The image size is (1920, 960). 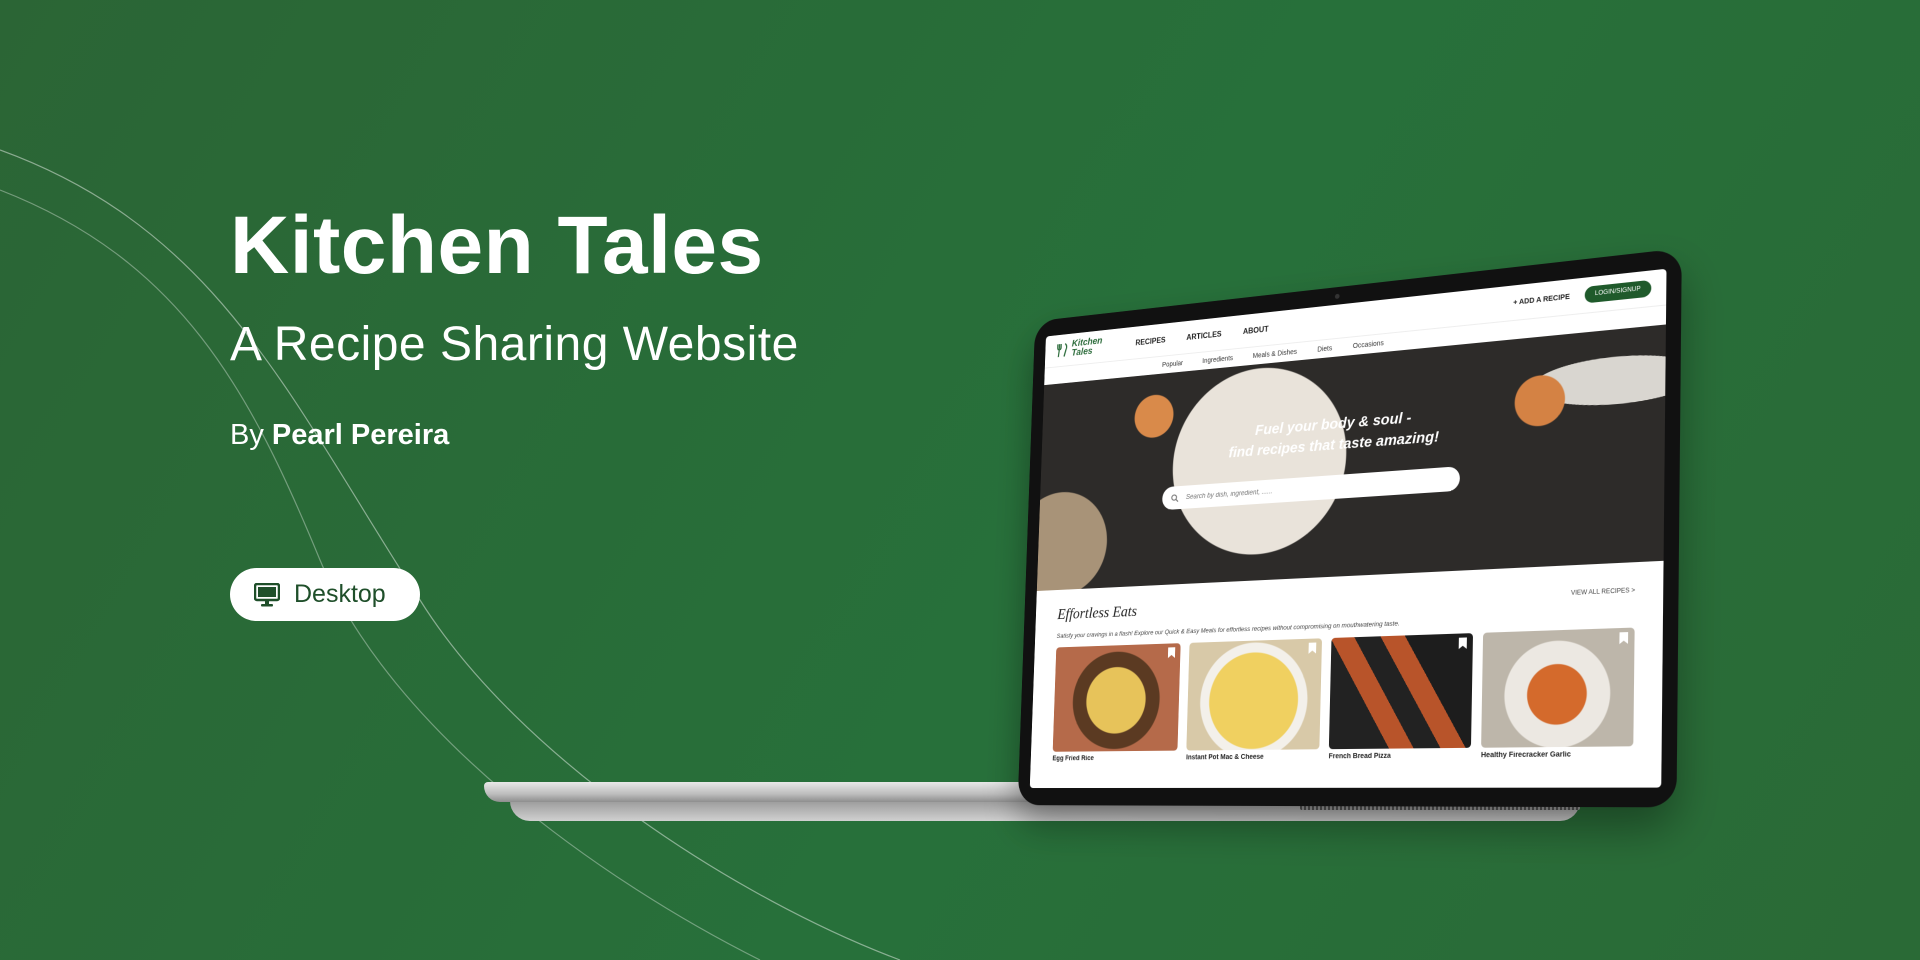 What do you see at coordinates (1073, 759) in the screenshot?
I see `recipe-title: Egg Fried Rice` at bounding box center [1073, 759].